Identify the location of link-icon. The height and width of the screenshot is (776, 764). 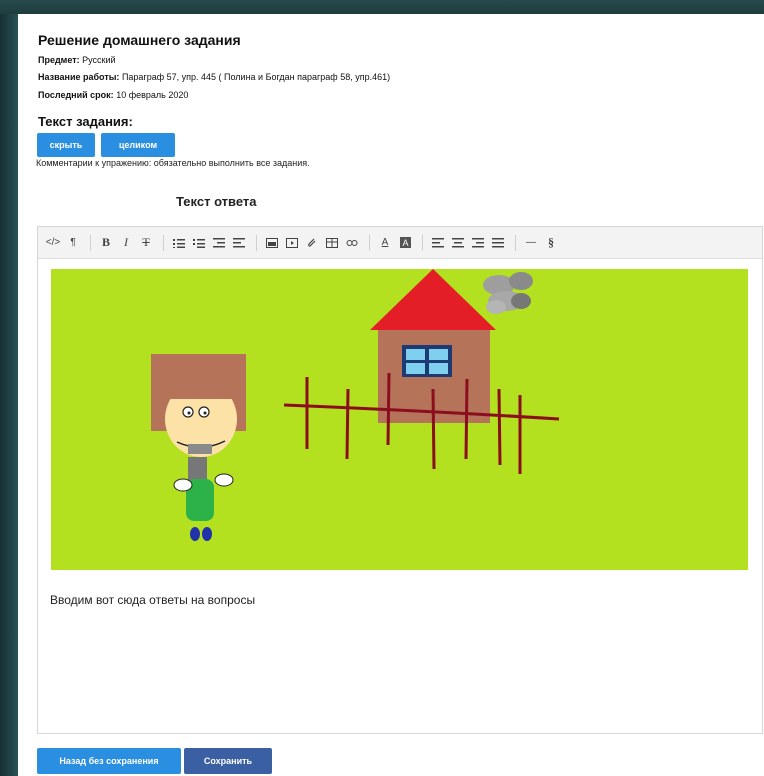
(352, 243).